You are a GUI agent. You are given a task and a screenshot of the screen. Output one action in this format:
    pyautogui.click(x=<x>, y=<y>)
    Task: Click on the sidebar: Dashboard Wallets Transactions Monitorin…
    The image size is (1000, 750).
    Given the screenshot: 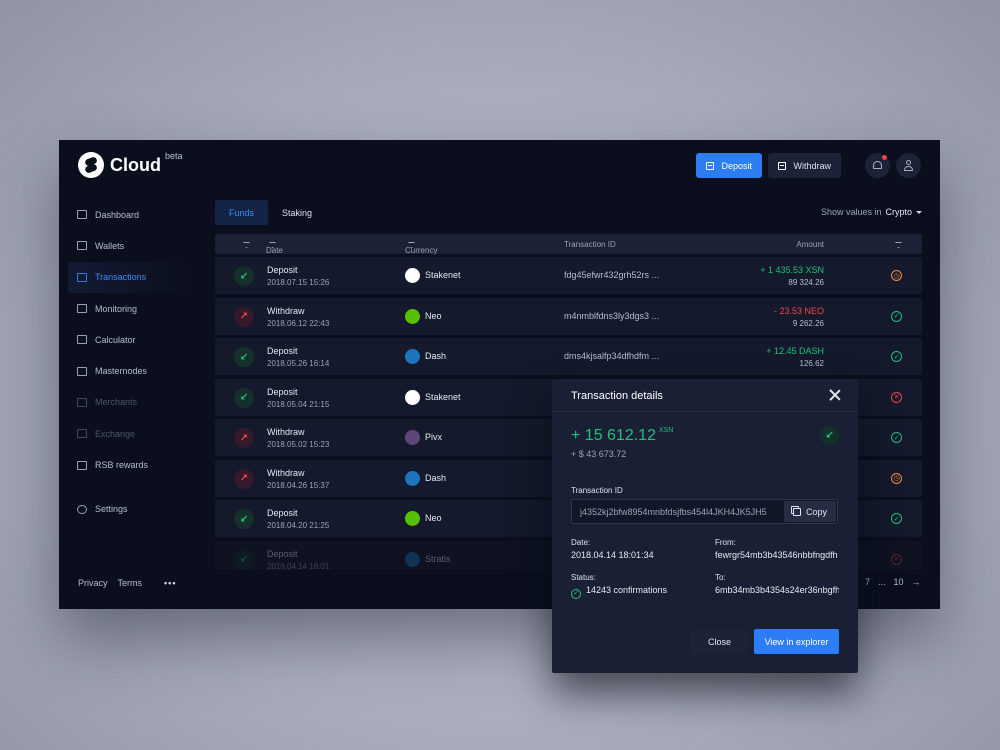 What is the action you would take?
    pyautogui.click(x=128, y=362)
    